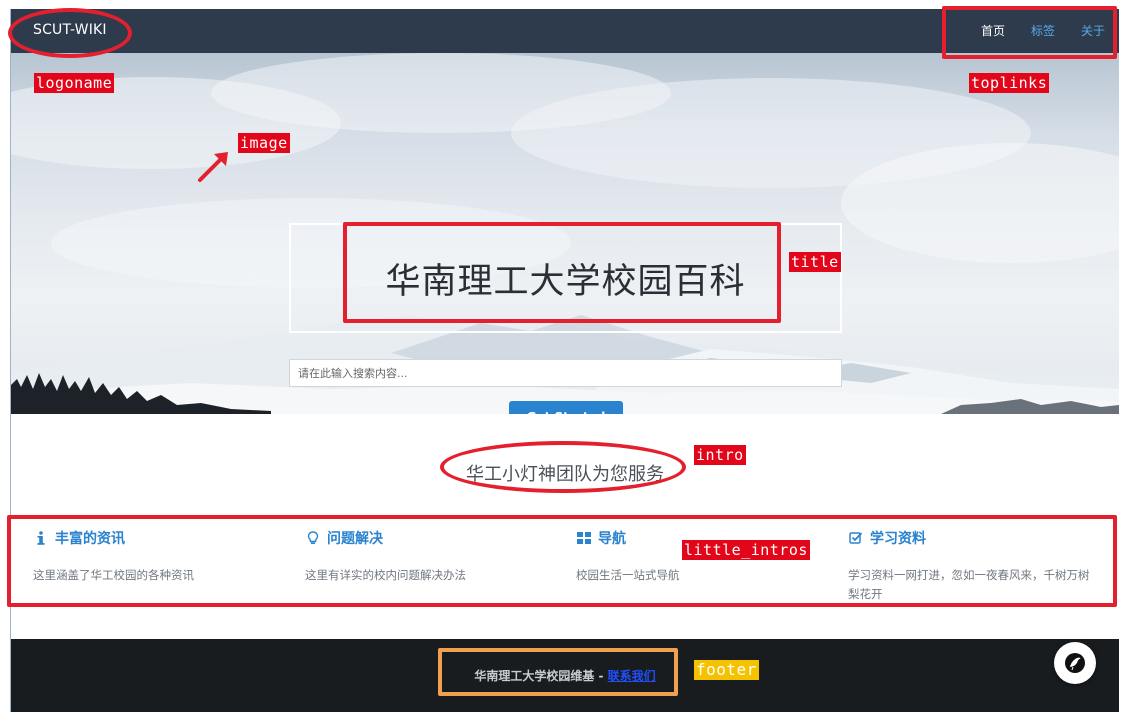 This screenshot has height=712, width=1122. What do you see at coordinates (720, 455) in the screenshot?
I see `annotation-label-intro: intro` at bounding box center [720, 455].